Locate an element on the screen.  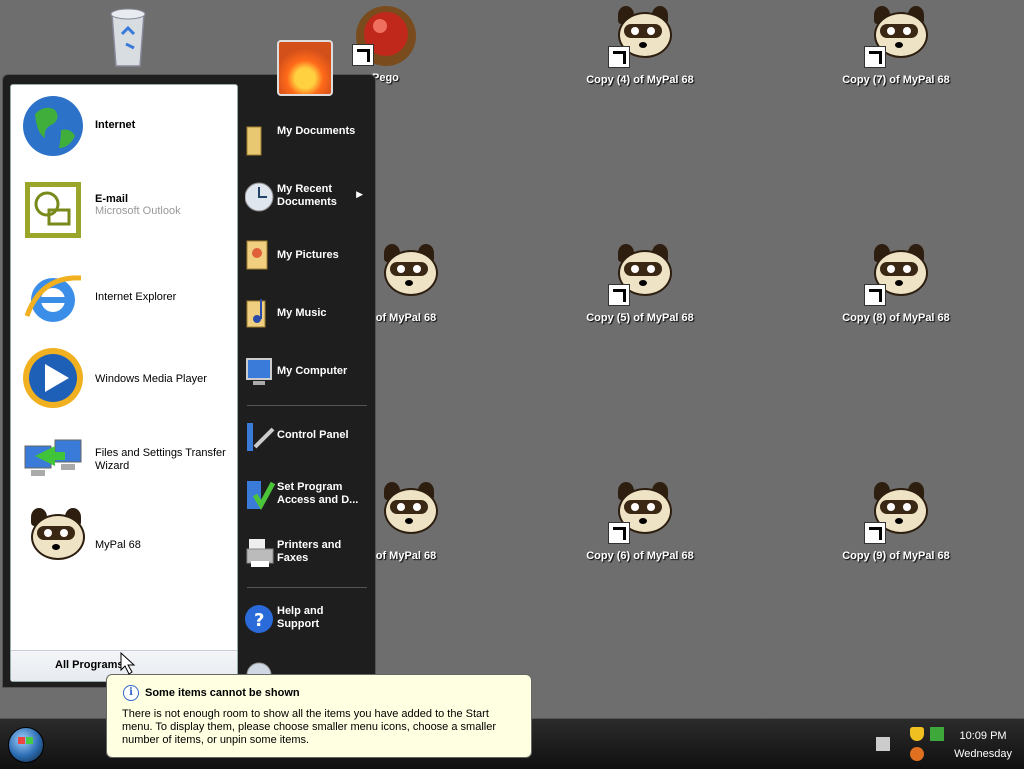
recycle-bin-icon is located at coordinates (128, 36).